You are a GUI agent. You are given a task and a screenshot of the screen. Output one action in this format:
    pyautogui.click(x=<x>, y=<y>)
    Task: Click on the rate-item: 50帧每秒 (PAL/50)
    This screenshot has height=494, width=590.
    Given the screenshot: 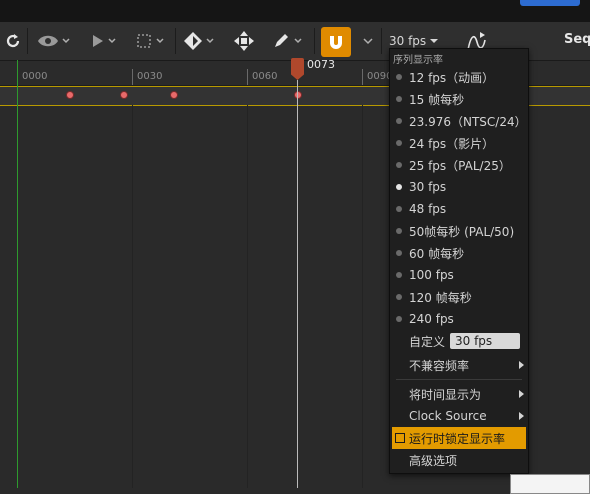 What is the action you would take?
    pyautogui.click(x=459, y=231)
    